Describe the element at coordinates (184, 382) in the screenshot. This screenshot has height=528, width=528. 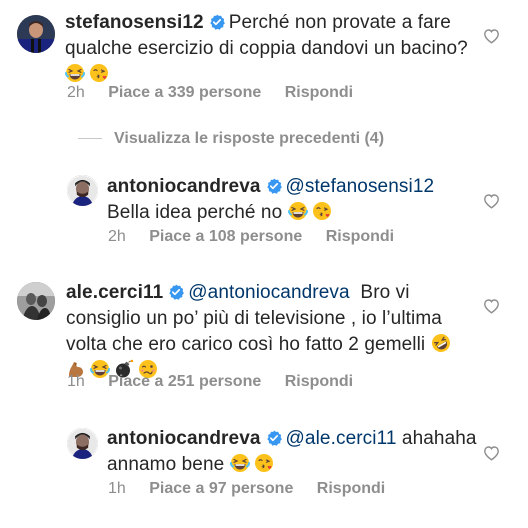
I see `likes-count: Piace a 251 persone` at that location.